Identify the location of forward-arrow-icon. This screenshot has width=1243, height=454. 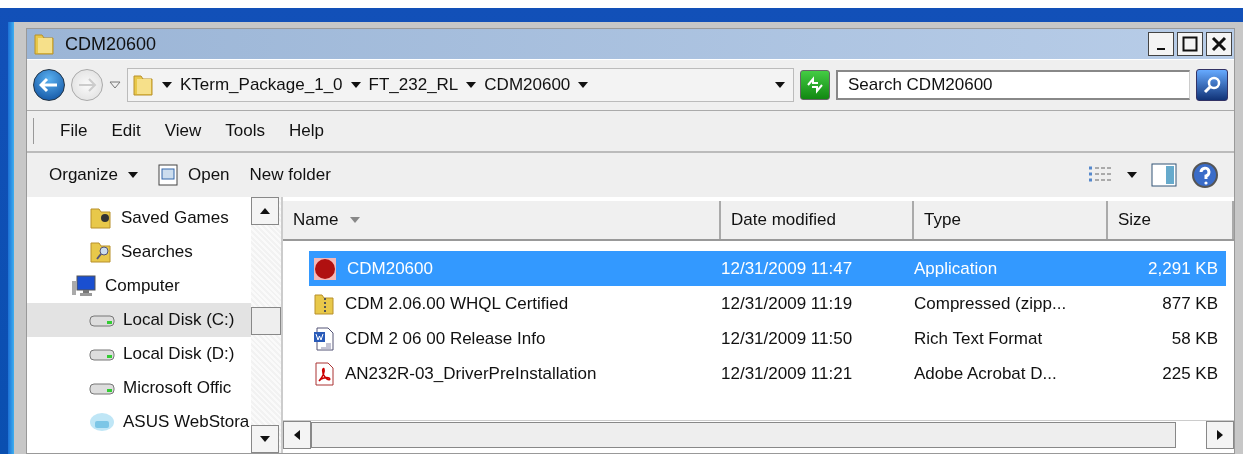
(87, 85).